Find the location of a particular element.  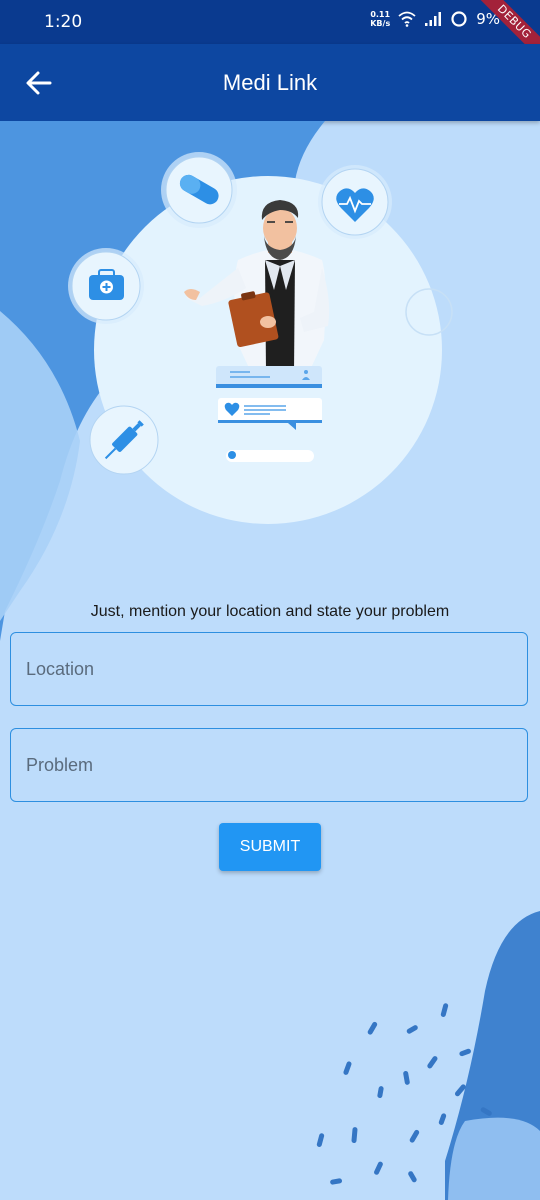

location-input is located at coordinates (269, 669).